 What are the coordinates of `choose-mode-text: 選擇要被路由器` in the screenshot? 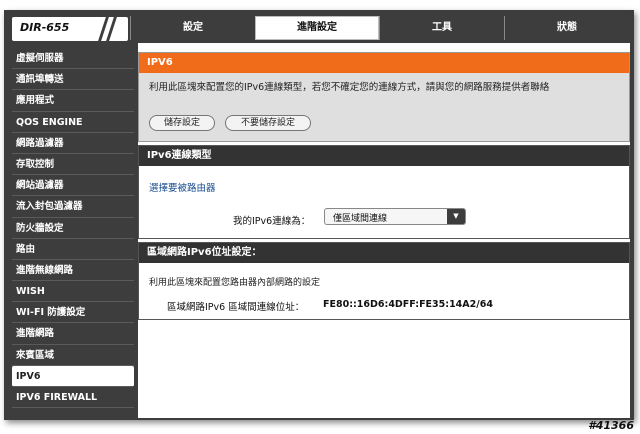 It's located at (182, 188).